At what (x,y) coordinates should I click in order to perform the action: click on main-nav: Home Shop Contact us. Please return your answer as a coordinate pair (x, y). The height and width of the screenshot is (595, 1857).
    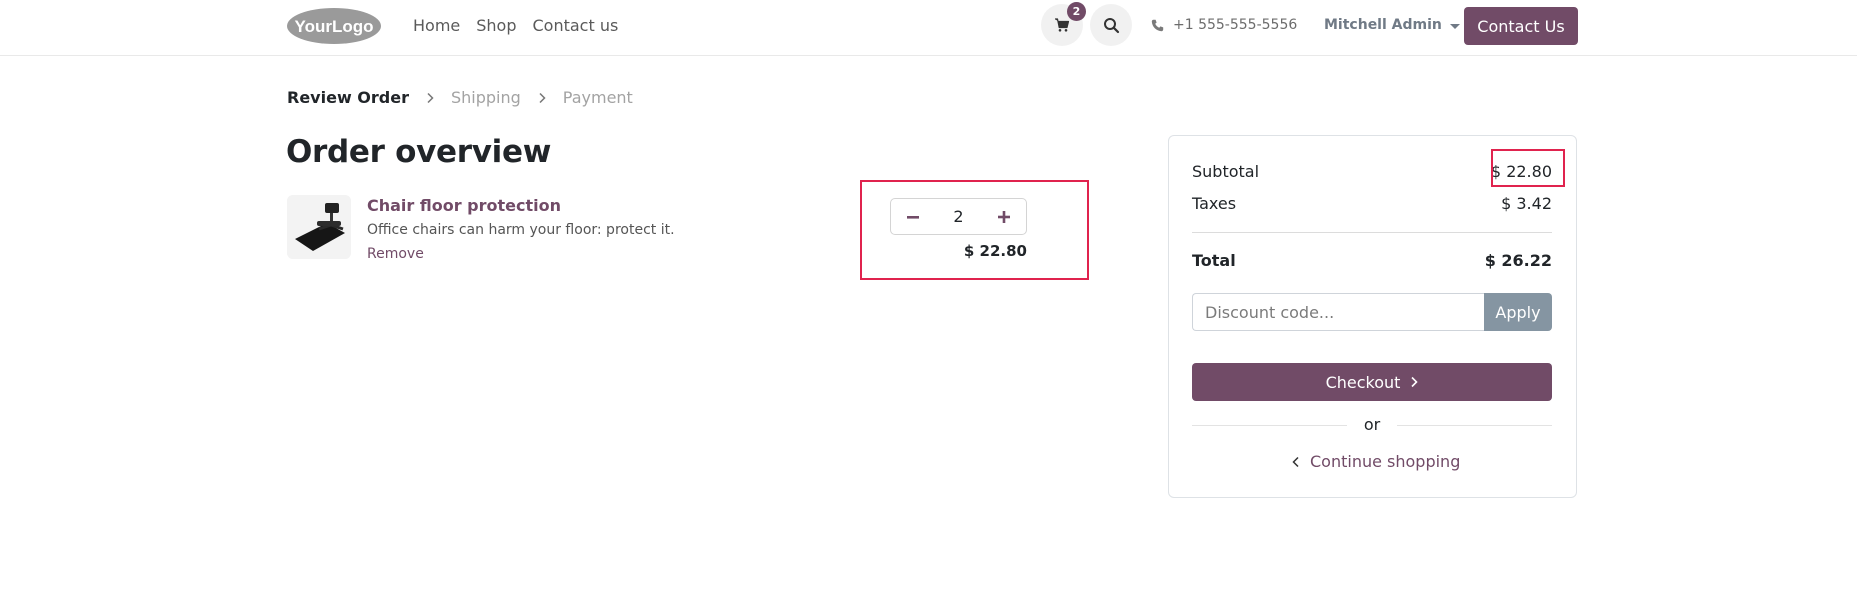
    Looking at the image, I should click on (515, 25).